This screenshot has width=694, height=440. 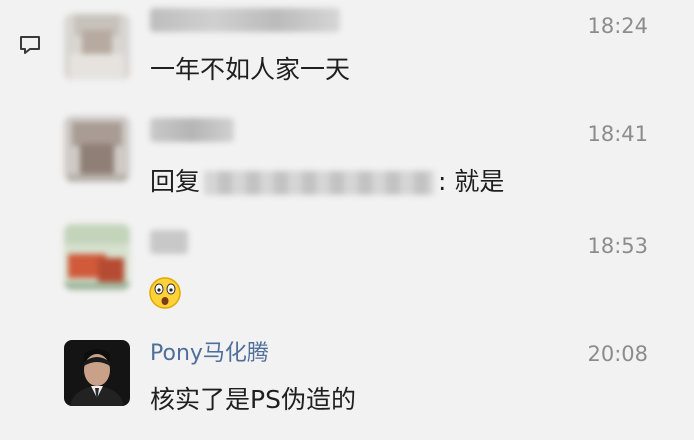 What do you see at coordinates (175, 181) in the screenshot?
I see `reply-prefix: 回复` at bounding box center [175, 181].